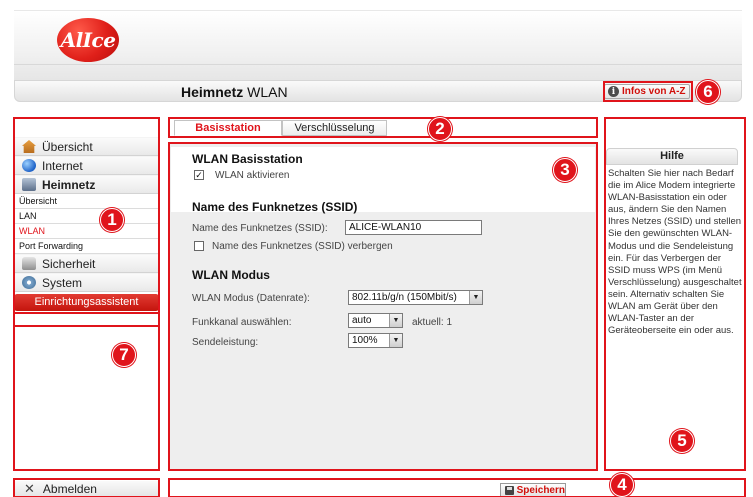 Image resolution: width=753 pixels, height=497 pixels. What do you see at coordinates (383, 127) in the screenshot?
I see `annotation-box-tabs` at bounding box center [383, 127].